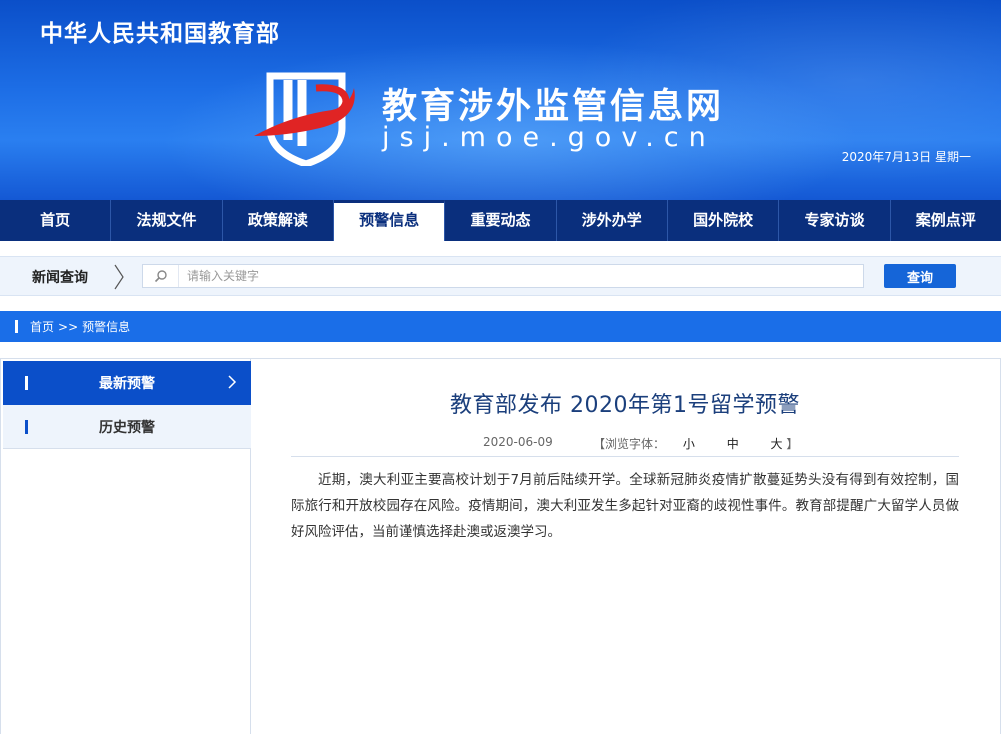 This screenshot has width=1001, height=734. I want to click on news-search-bar: 新闻查询 查询, so click(500, 276).